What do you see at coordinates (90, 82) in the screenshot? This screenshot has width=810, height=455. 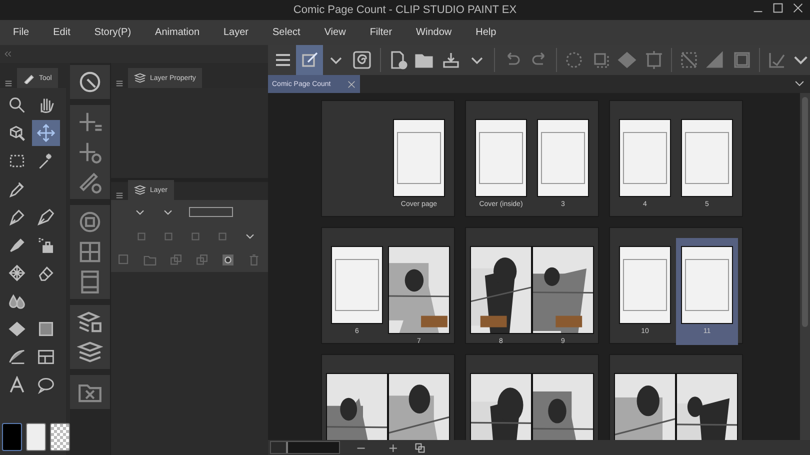 I see `circle-cursor-icon` at bounding box center [90, 82].